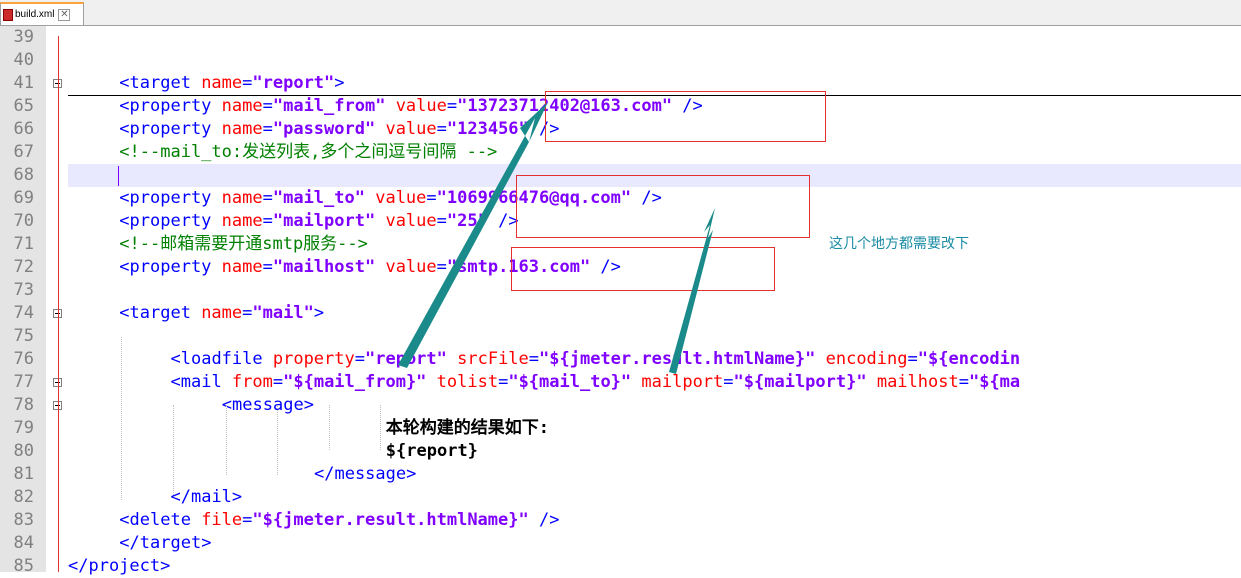 The height and width of the screenshot is (578, 1241). I want to click on arrow-to-mail-to, so click(692, 291).